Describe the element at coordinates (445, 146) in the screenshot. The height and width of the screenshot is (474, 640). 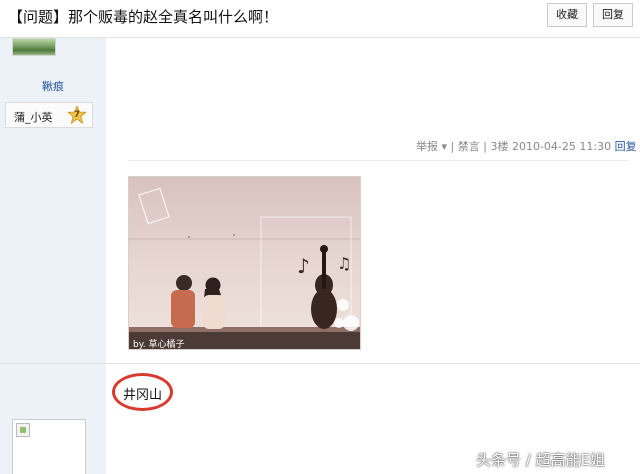
I see `chevron-down-icon: ▾` at that location.